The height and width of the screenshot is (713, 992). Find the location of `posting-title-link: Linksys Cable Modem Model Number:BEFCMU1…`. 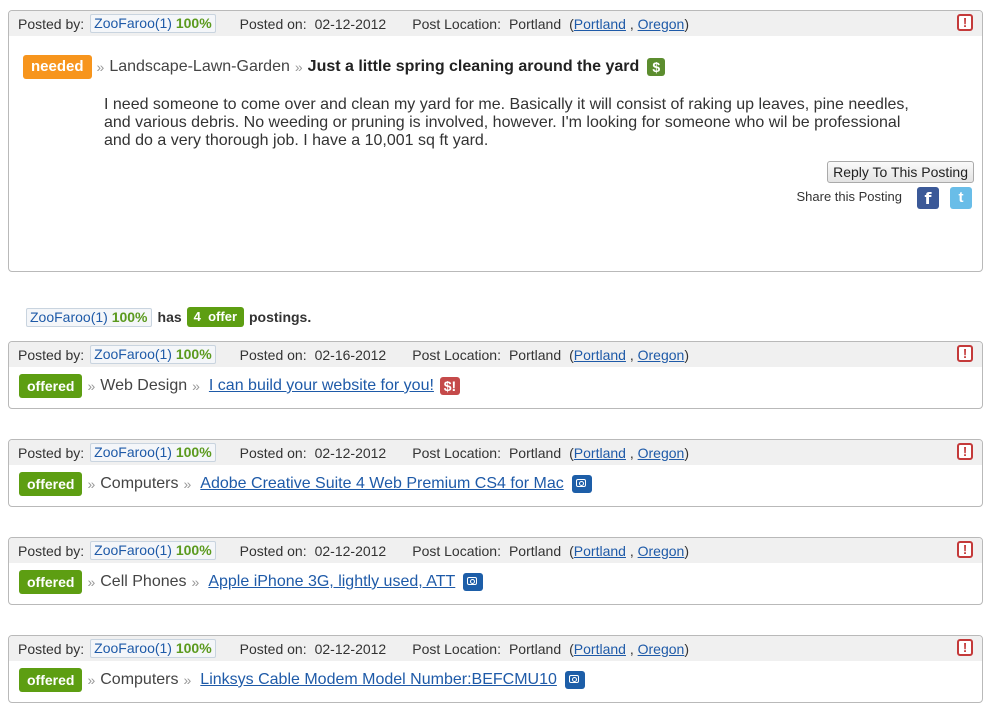

posting-title-link: Linksys Cable Modem Model Number:BEFCMU1… is located at coordinates (378, 680).